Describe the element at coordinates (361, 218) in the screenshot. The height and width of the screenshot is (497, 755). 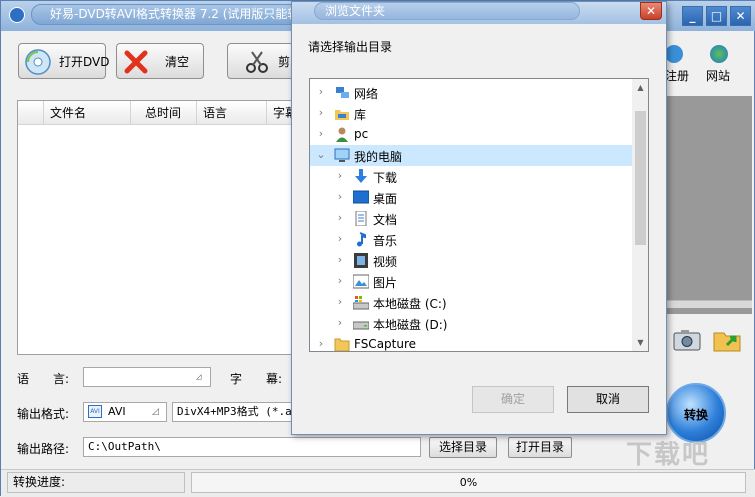
I see `document-icon` at that location.